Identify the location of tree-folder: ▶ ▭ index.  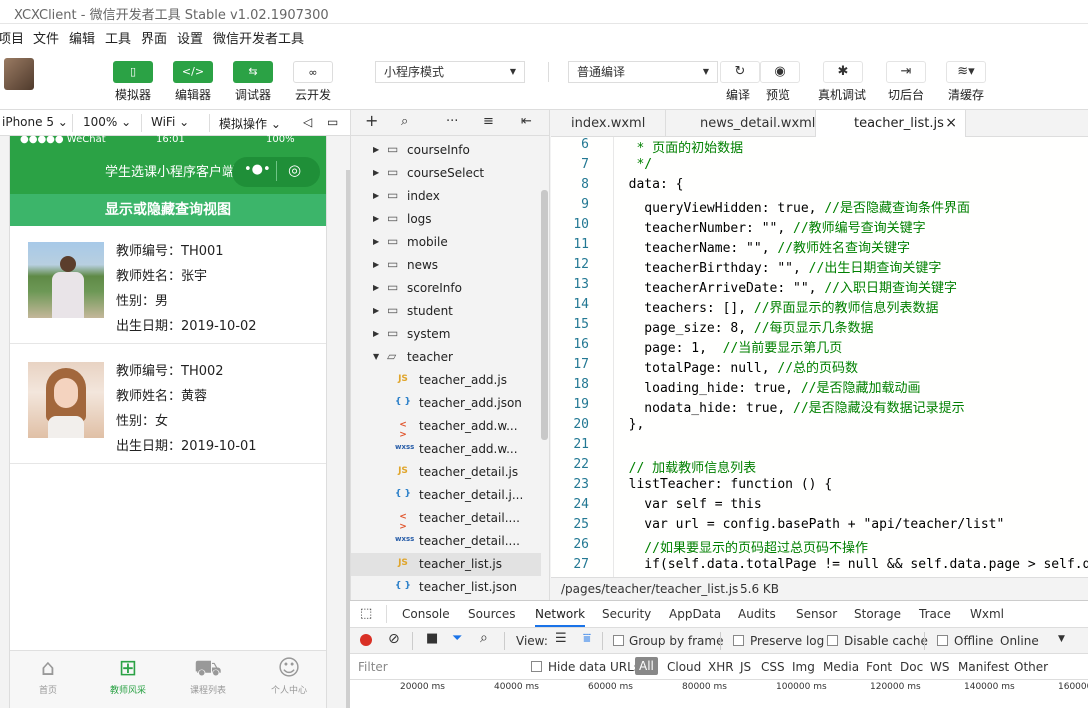
(446, 196).